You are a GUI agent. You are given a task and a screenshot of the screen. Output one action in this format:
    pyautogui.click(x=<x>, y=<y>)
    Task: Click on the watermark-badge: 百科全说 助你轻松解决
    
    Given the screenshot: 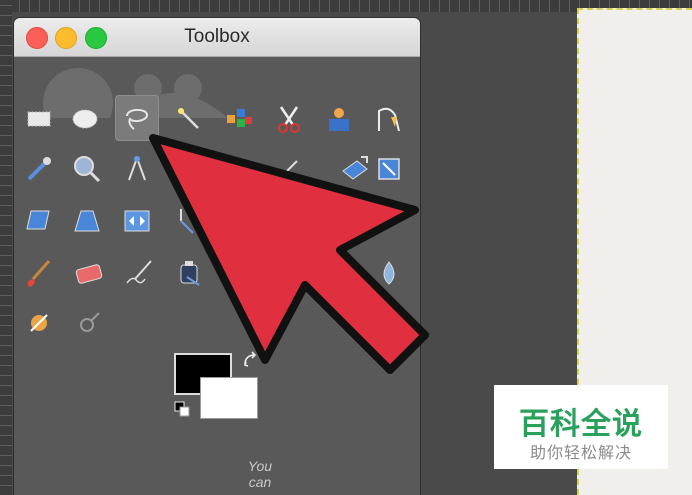 What is the action you would take?
    pyautogui.click(x=581, y=427)
    